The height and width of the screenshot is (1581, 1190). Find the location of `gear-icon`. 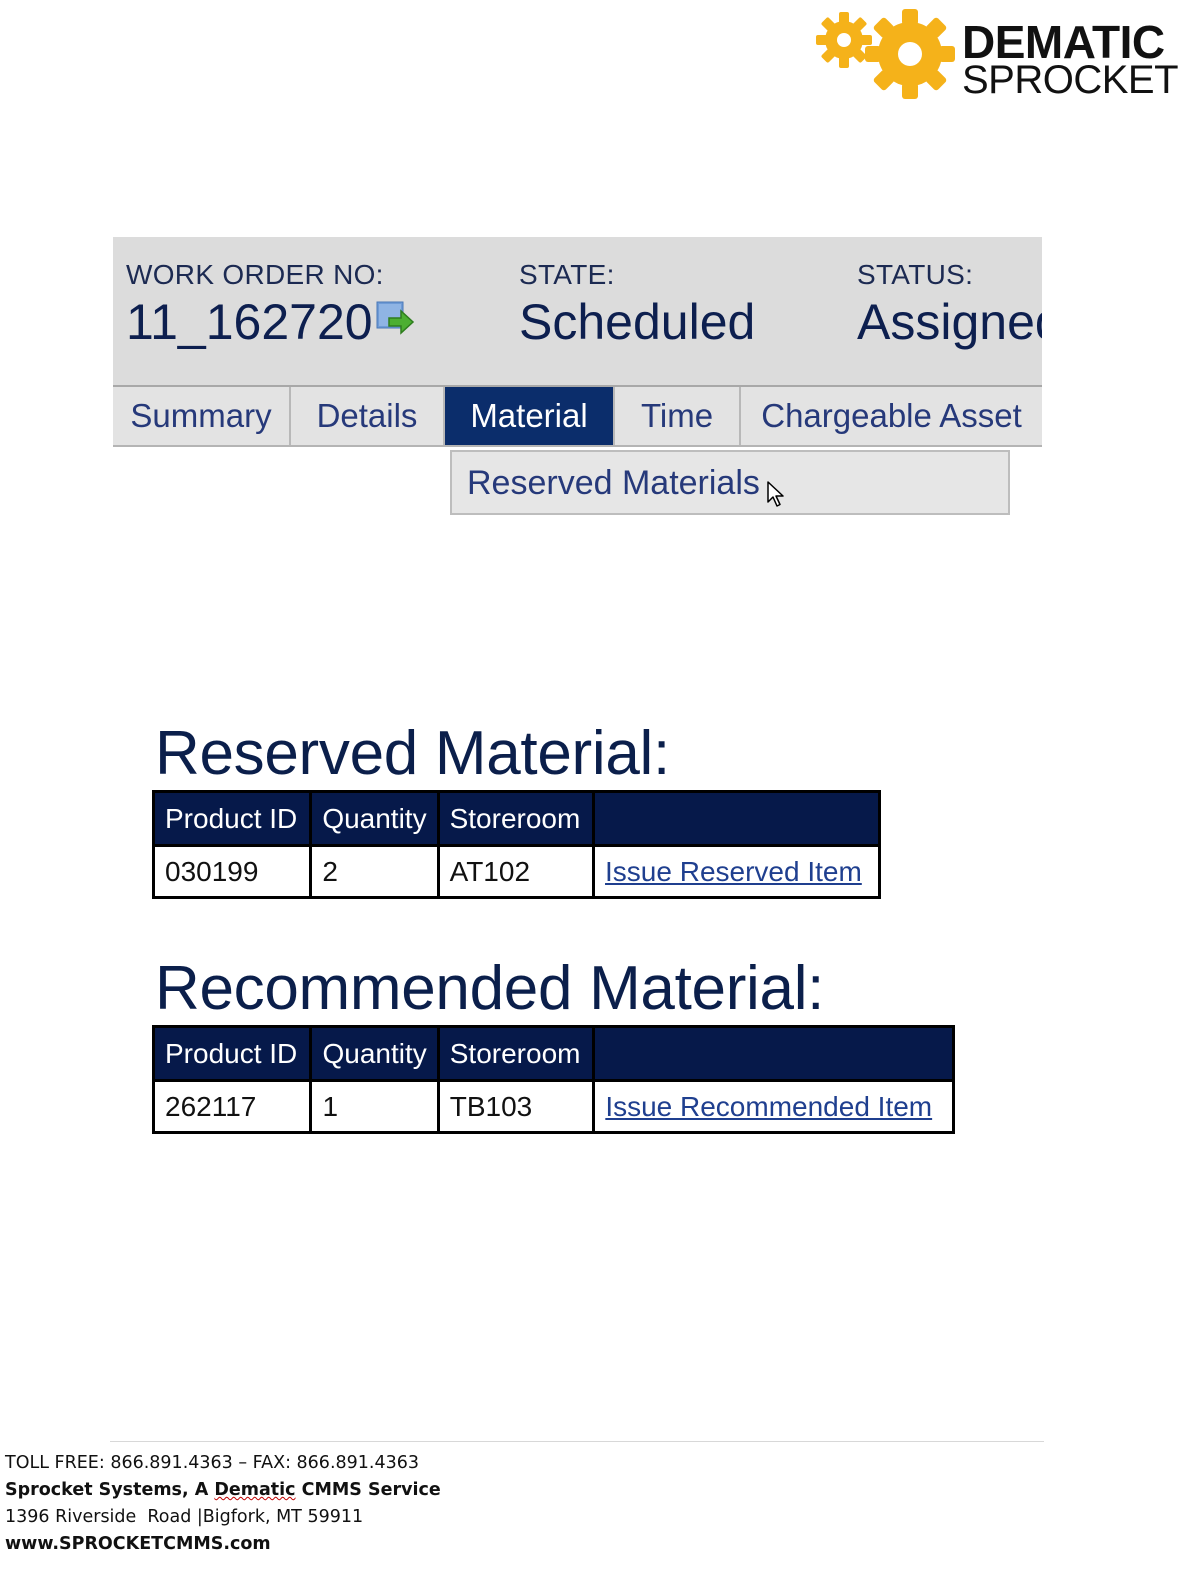

gear-icon is located at coordinates (885, 54).